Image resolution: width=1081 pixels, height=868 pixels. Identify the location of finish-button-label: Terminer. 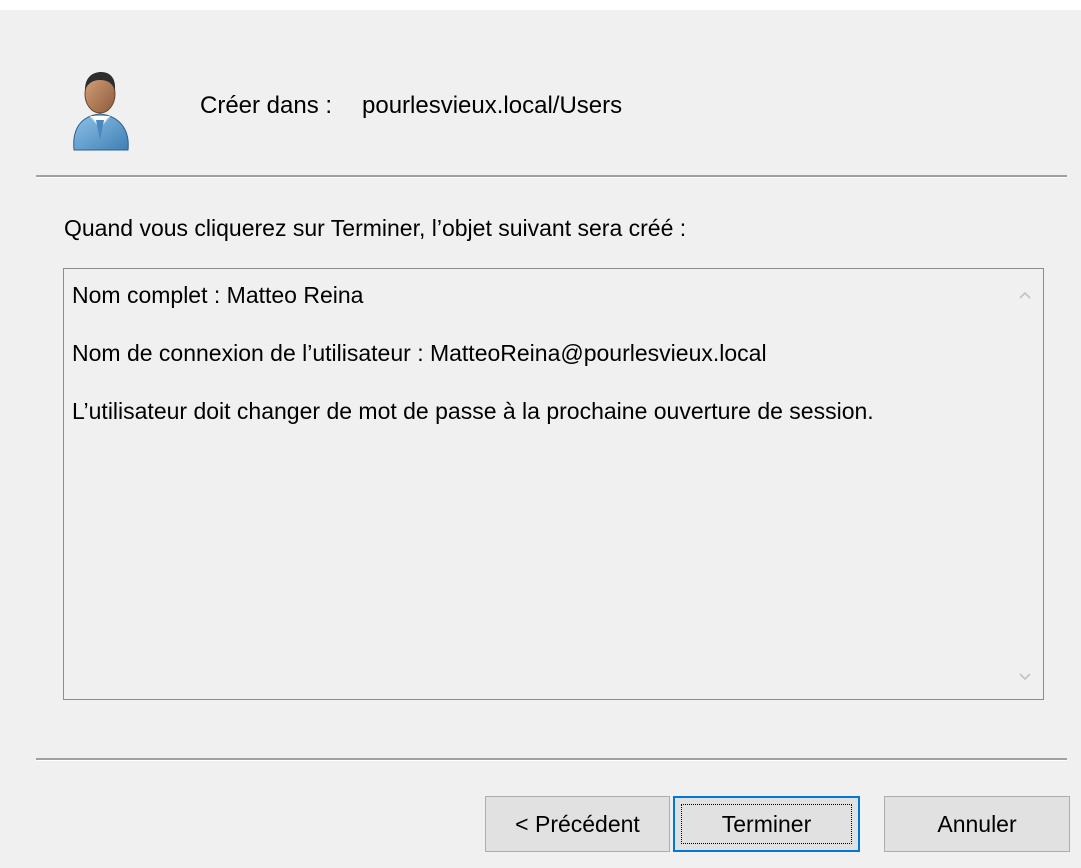
(766, 823).